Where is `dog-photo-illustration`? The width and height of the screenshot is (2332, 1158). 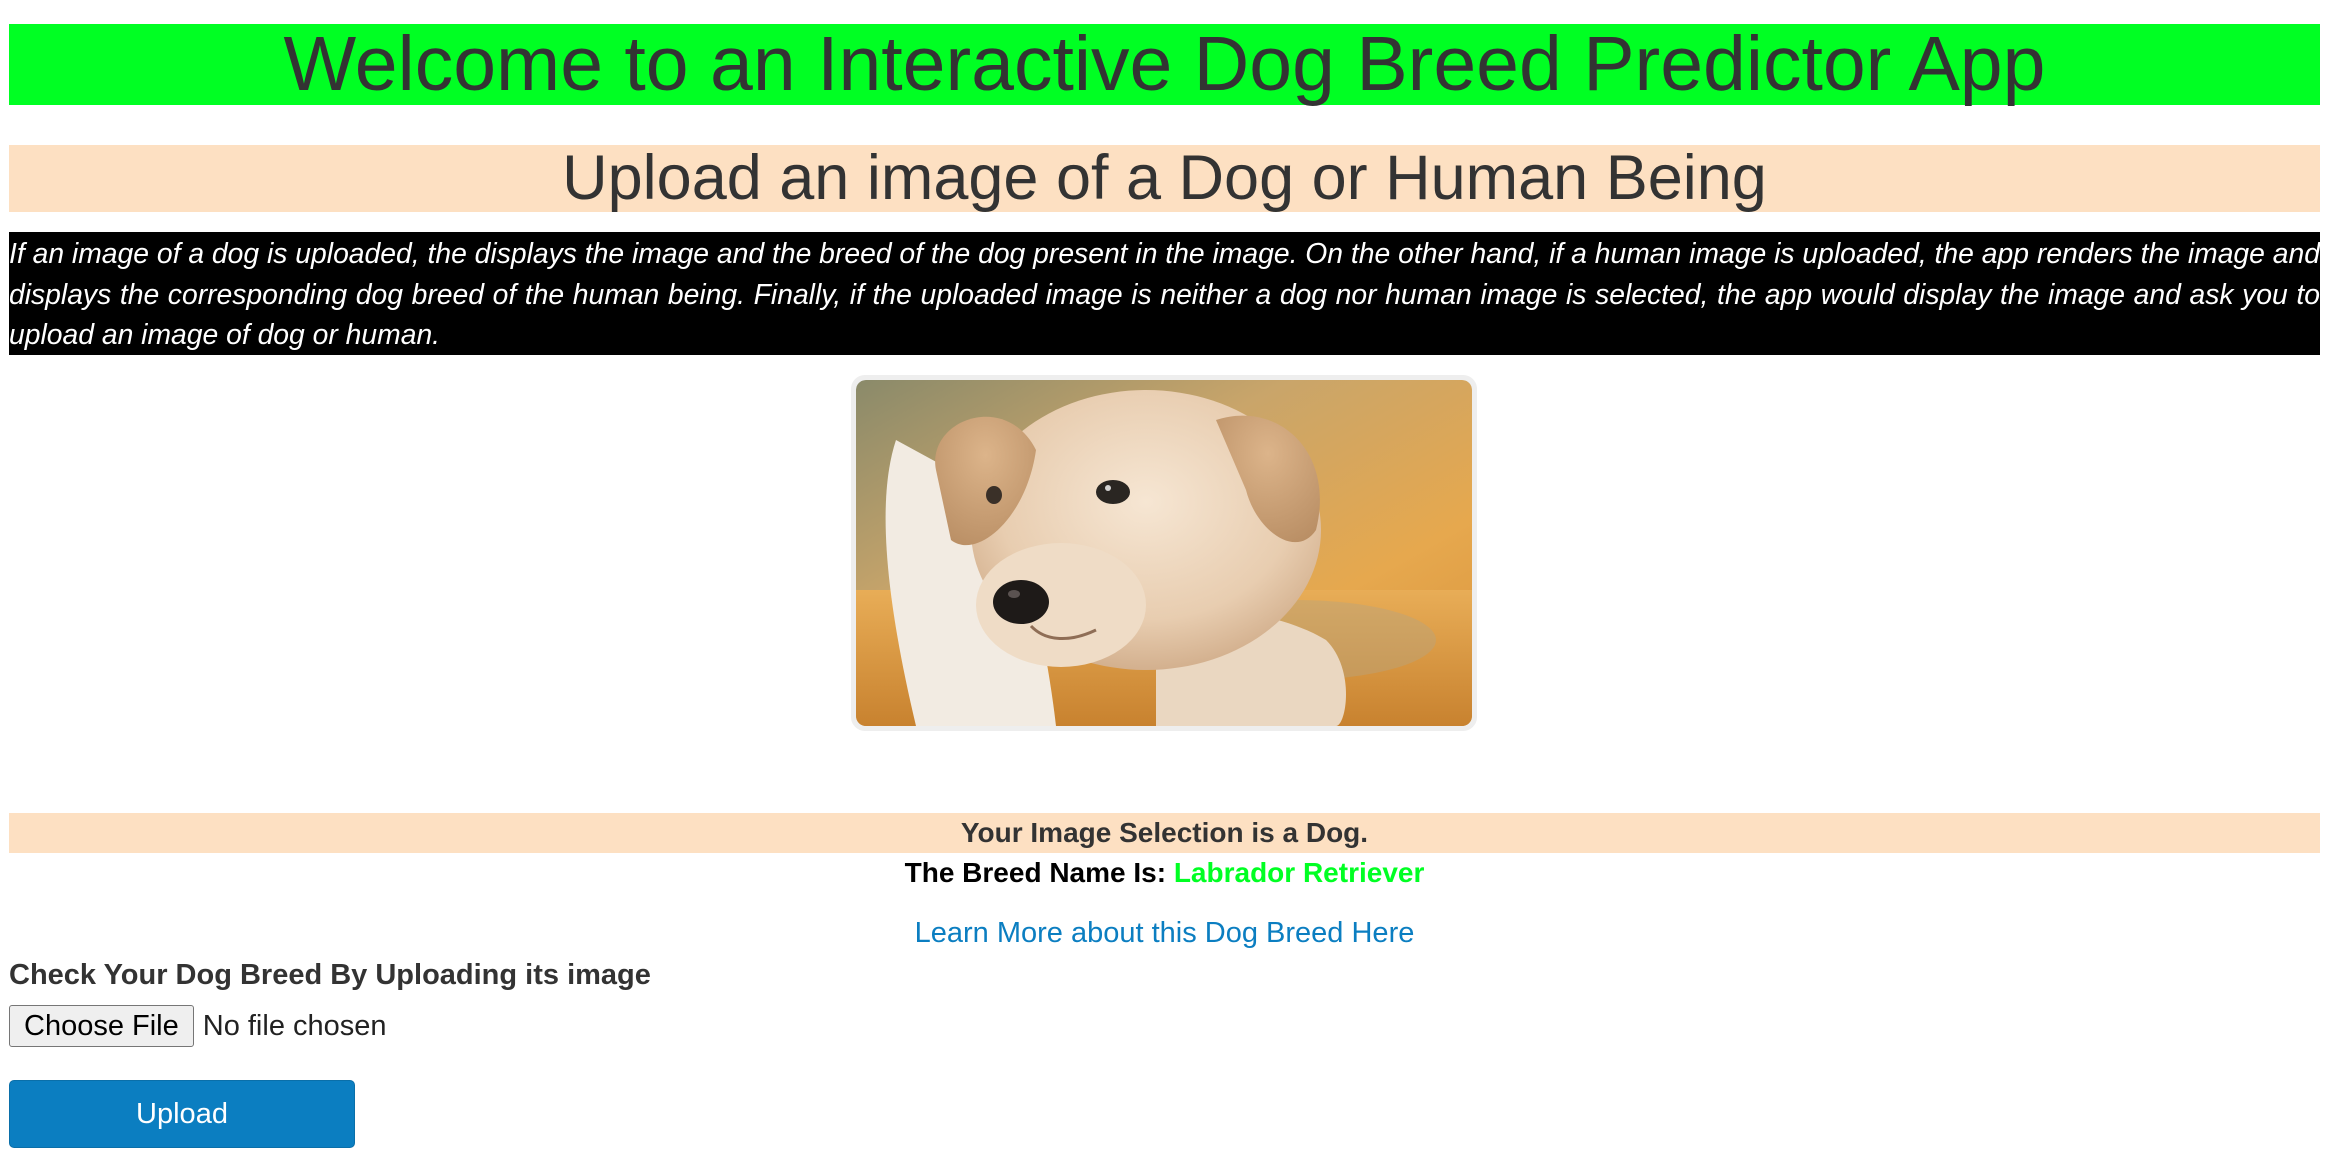 dog-photo-illustration is located at coordinates (1164, 553).